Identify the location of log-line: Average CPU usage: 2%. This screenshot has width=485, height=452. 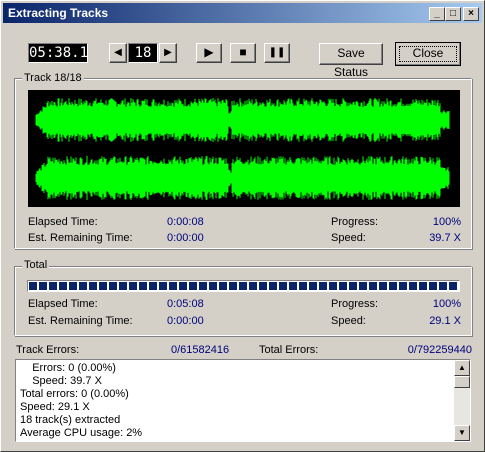
(81, 433).